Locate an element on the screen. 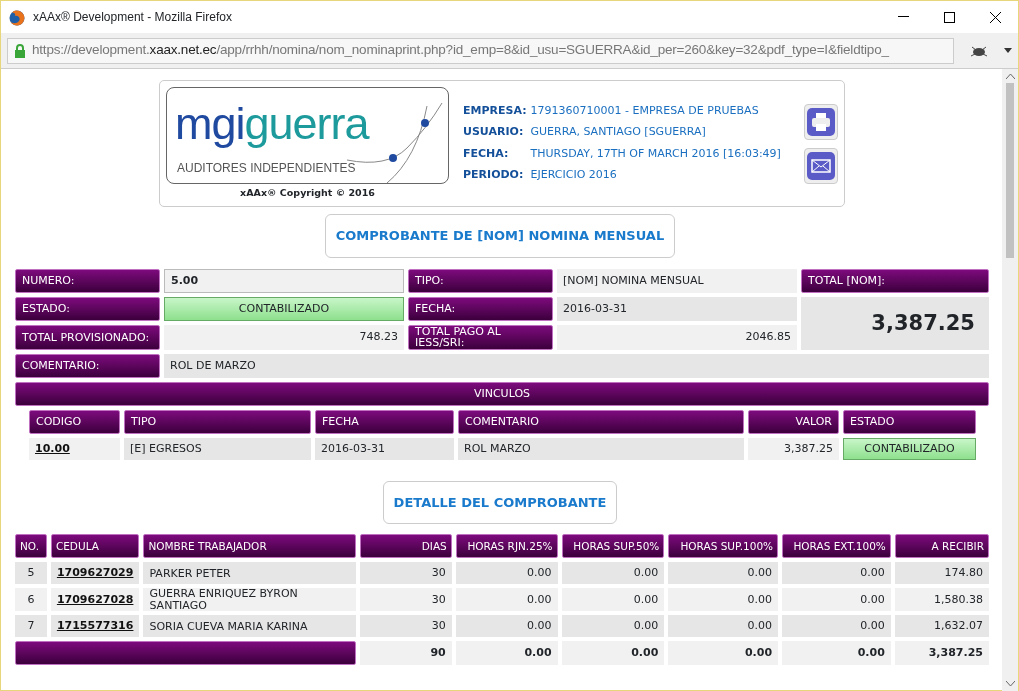  field-value: [NOM] NOMINA MENSUAL is located at coordinates (677, 280).